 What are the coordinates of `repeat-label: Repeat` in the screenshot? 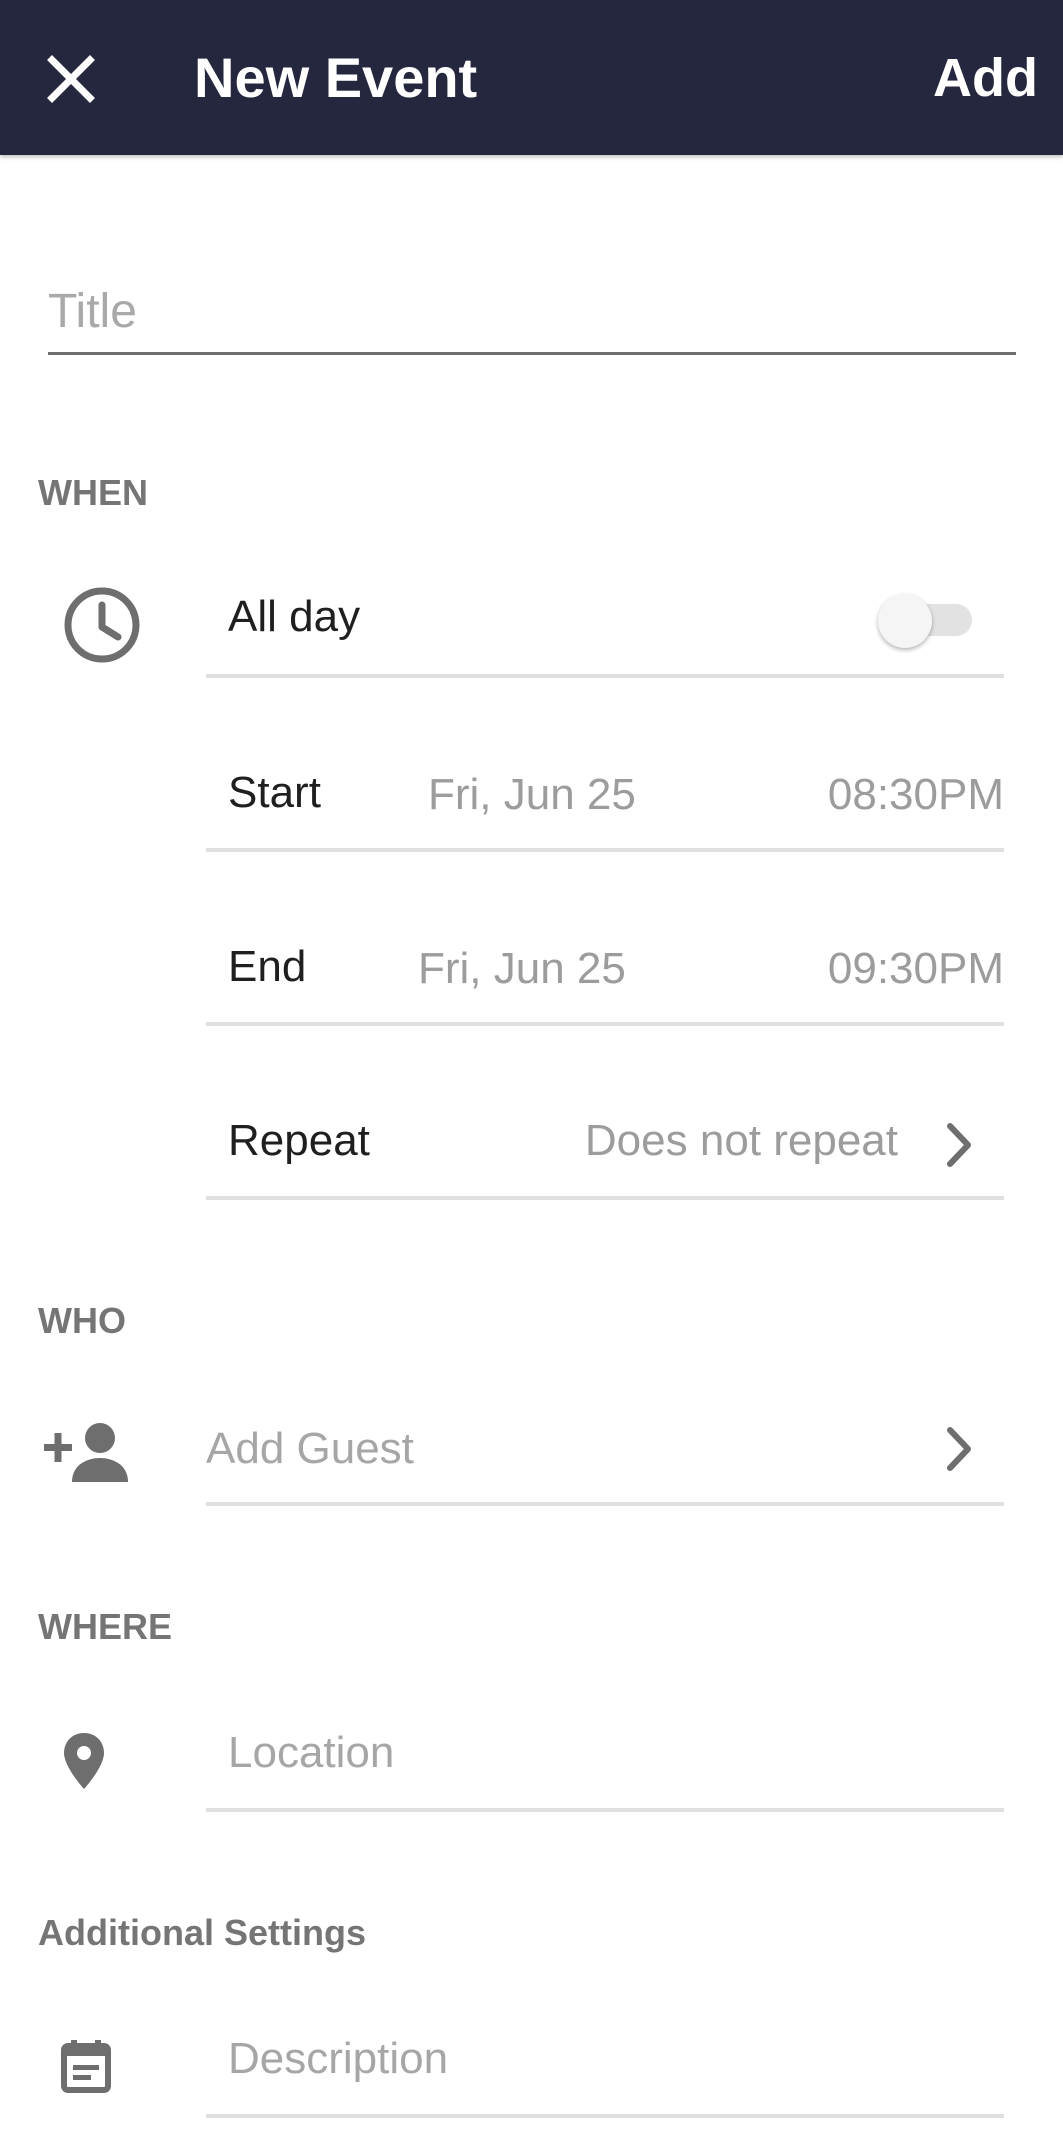 It's located at (299, 1140).